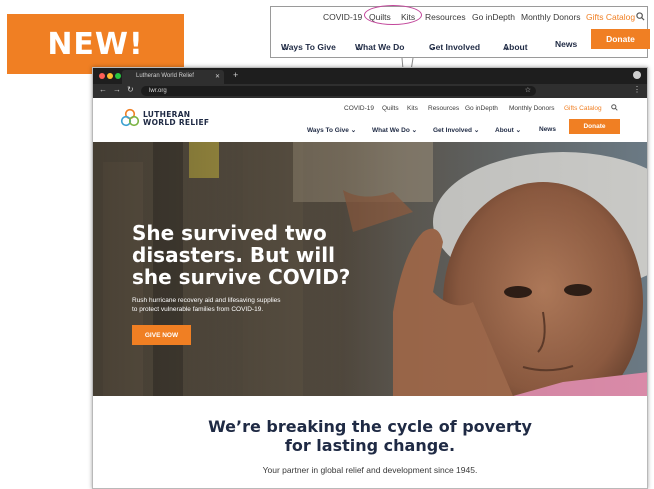  What do you see at coordinates (130, 89) in the screenshot?
I see `reload-icon: ↻` at bounding box center [130, 89].